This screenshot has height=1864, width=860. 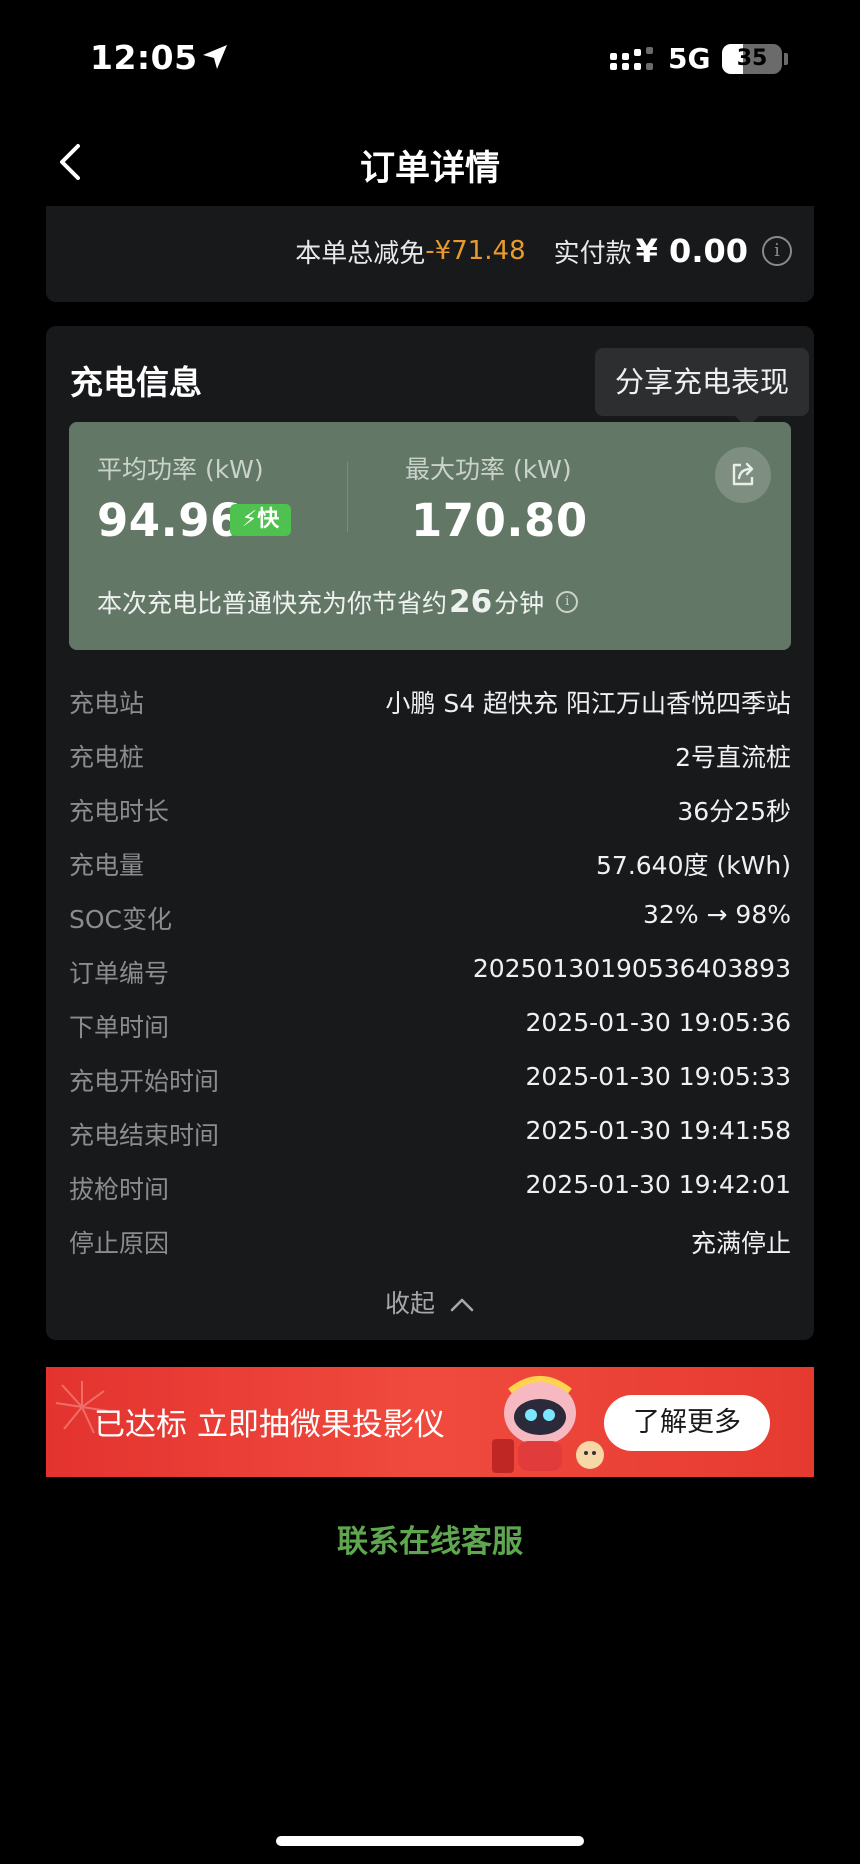 I want to click on detail-label: 下单时间, so click(x=119, y=1027).